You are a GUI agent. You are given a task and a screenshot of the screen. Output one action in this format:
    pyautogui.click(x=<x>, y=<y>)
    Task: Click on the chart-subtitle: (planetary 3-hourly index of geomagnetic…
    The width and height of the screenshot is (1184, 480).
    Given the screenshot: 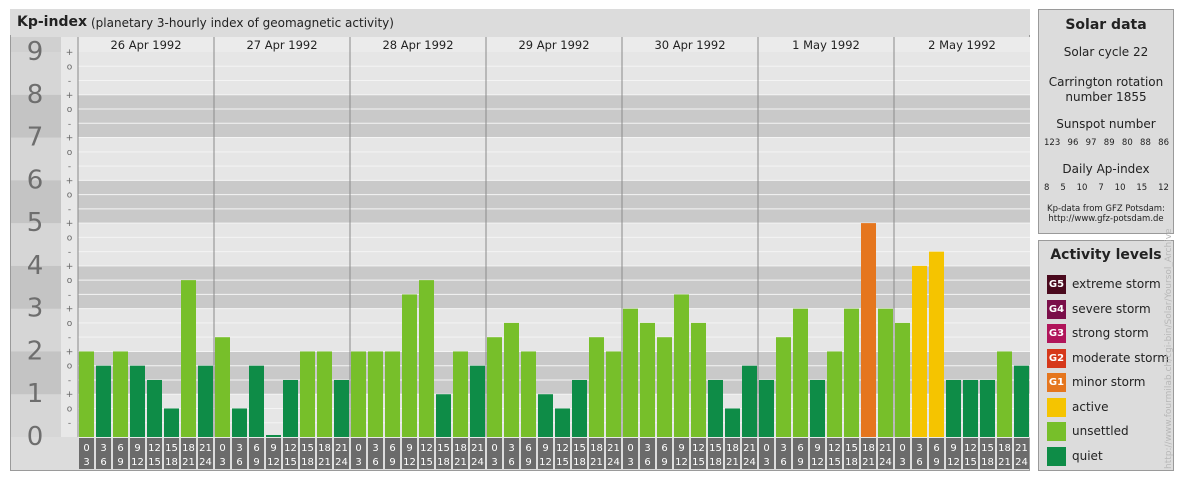 What is the action you would take?
    pyautogui.click(x=242, y=23)
    